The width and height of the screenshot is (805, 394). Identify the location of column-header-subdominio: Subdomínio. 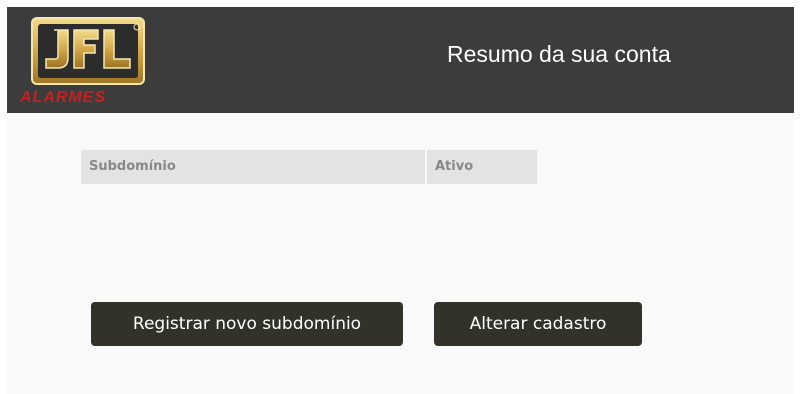
(253, 167).